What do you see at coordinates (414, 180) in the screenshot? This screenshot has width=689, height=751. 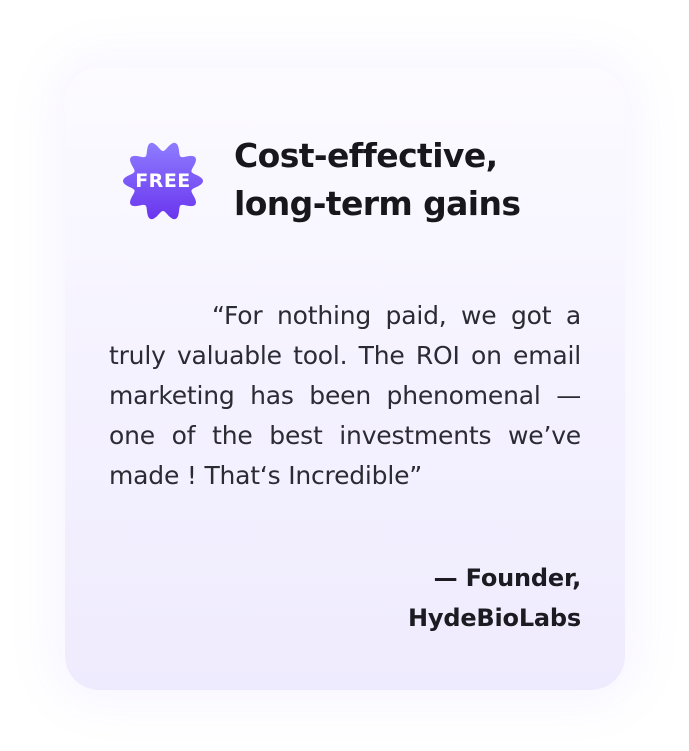 I see `card-title: Cost-effective, long-term gains` at bounding box center [414, 180].